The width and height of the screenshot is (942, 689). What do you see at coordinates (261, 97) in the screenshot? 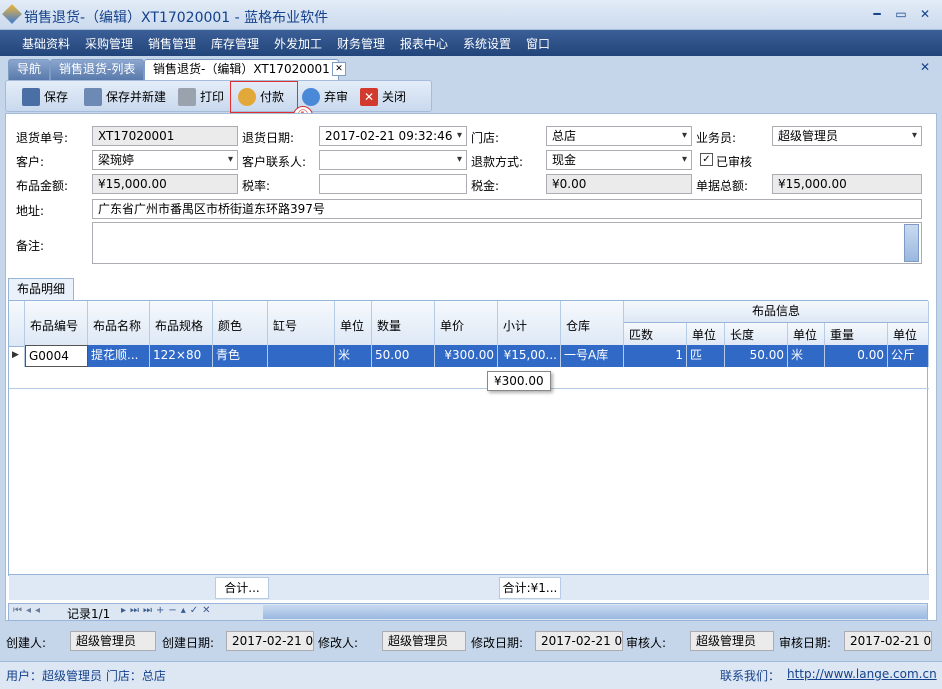
I see `pay-button: 付款` at bounding box center [261, 97].